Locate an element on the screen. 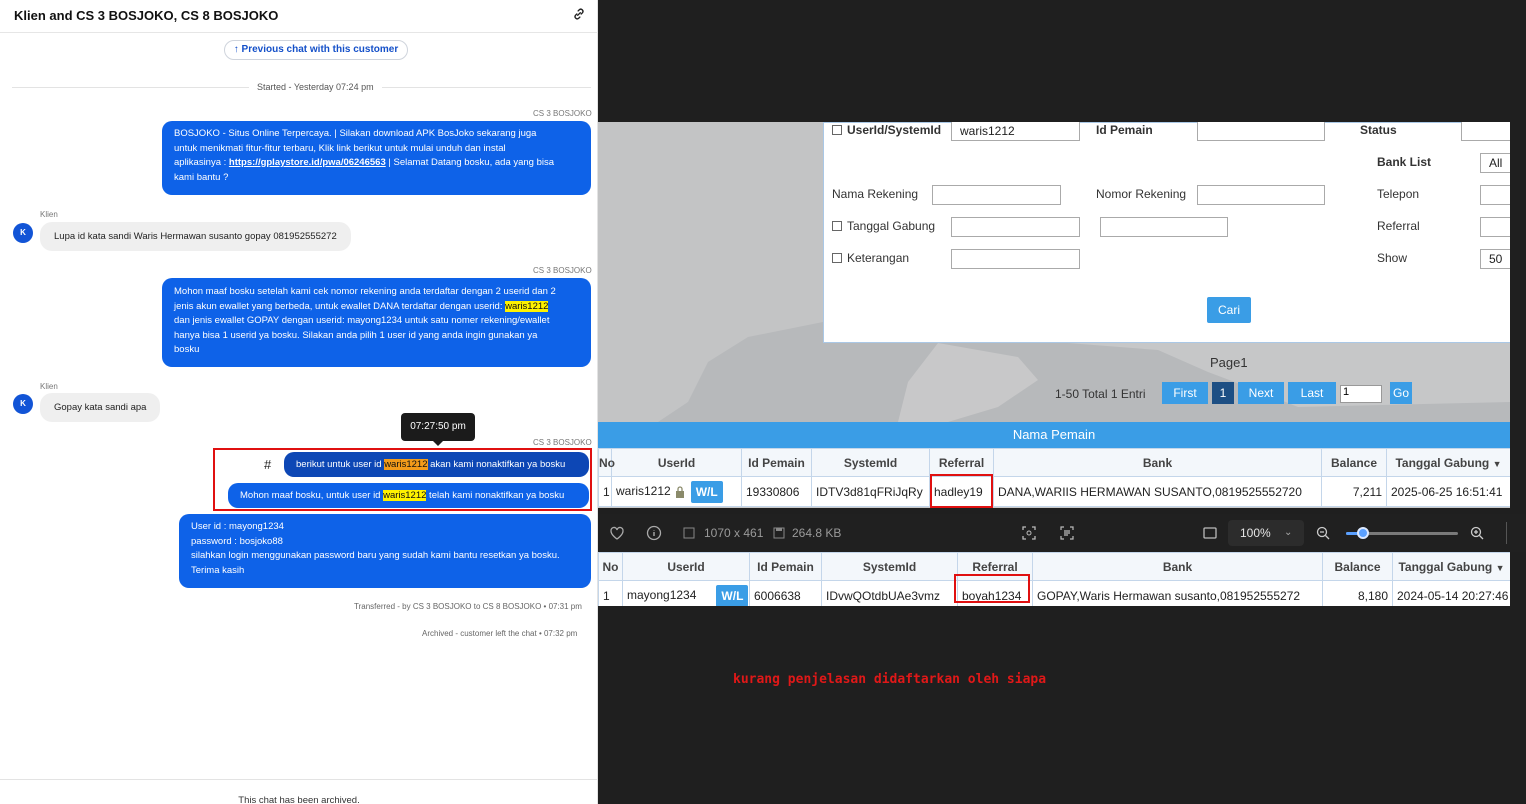  cell-systemid: IDTV3d81qFRiJqRy is located at coordinates (870, 491).